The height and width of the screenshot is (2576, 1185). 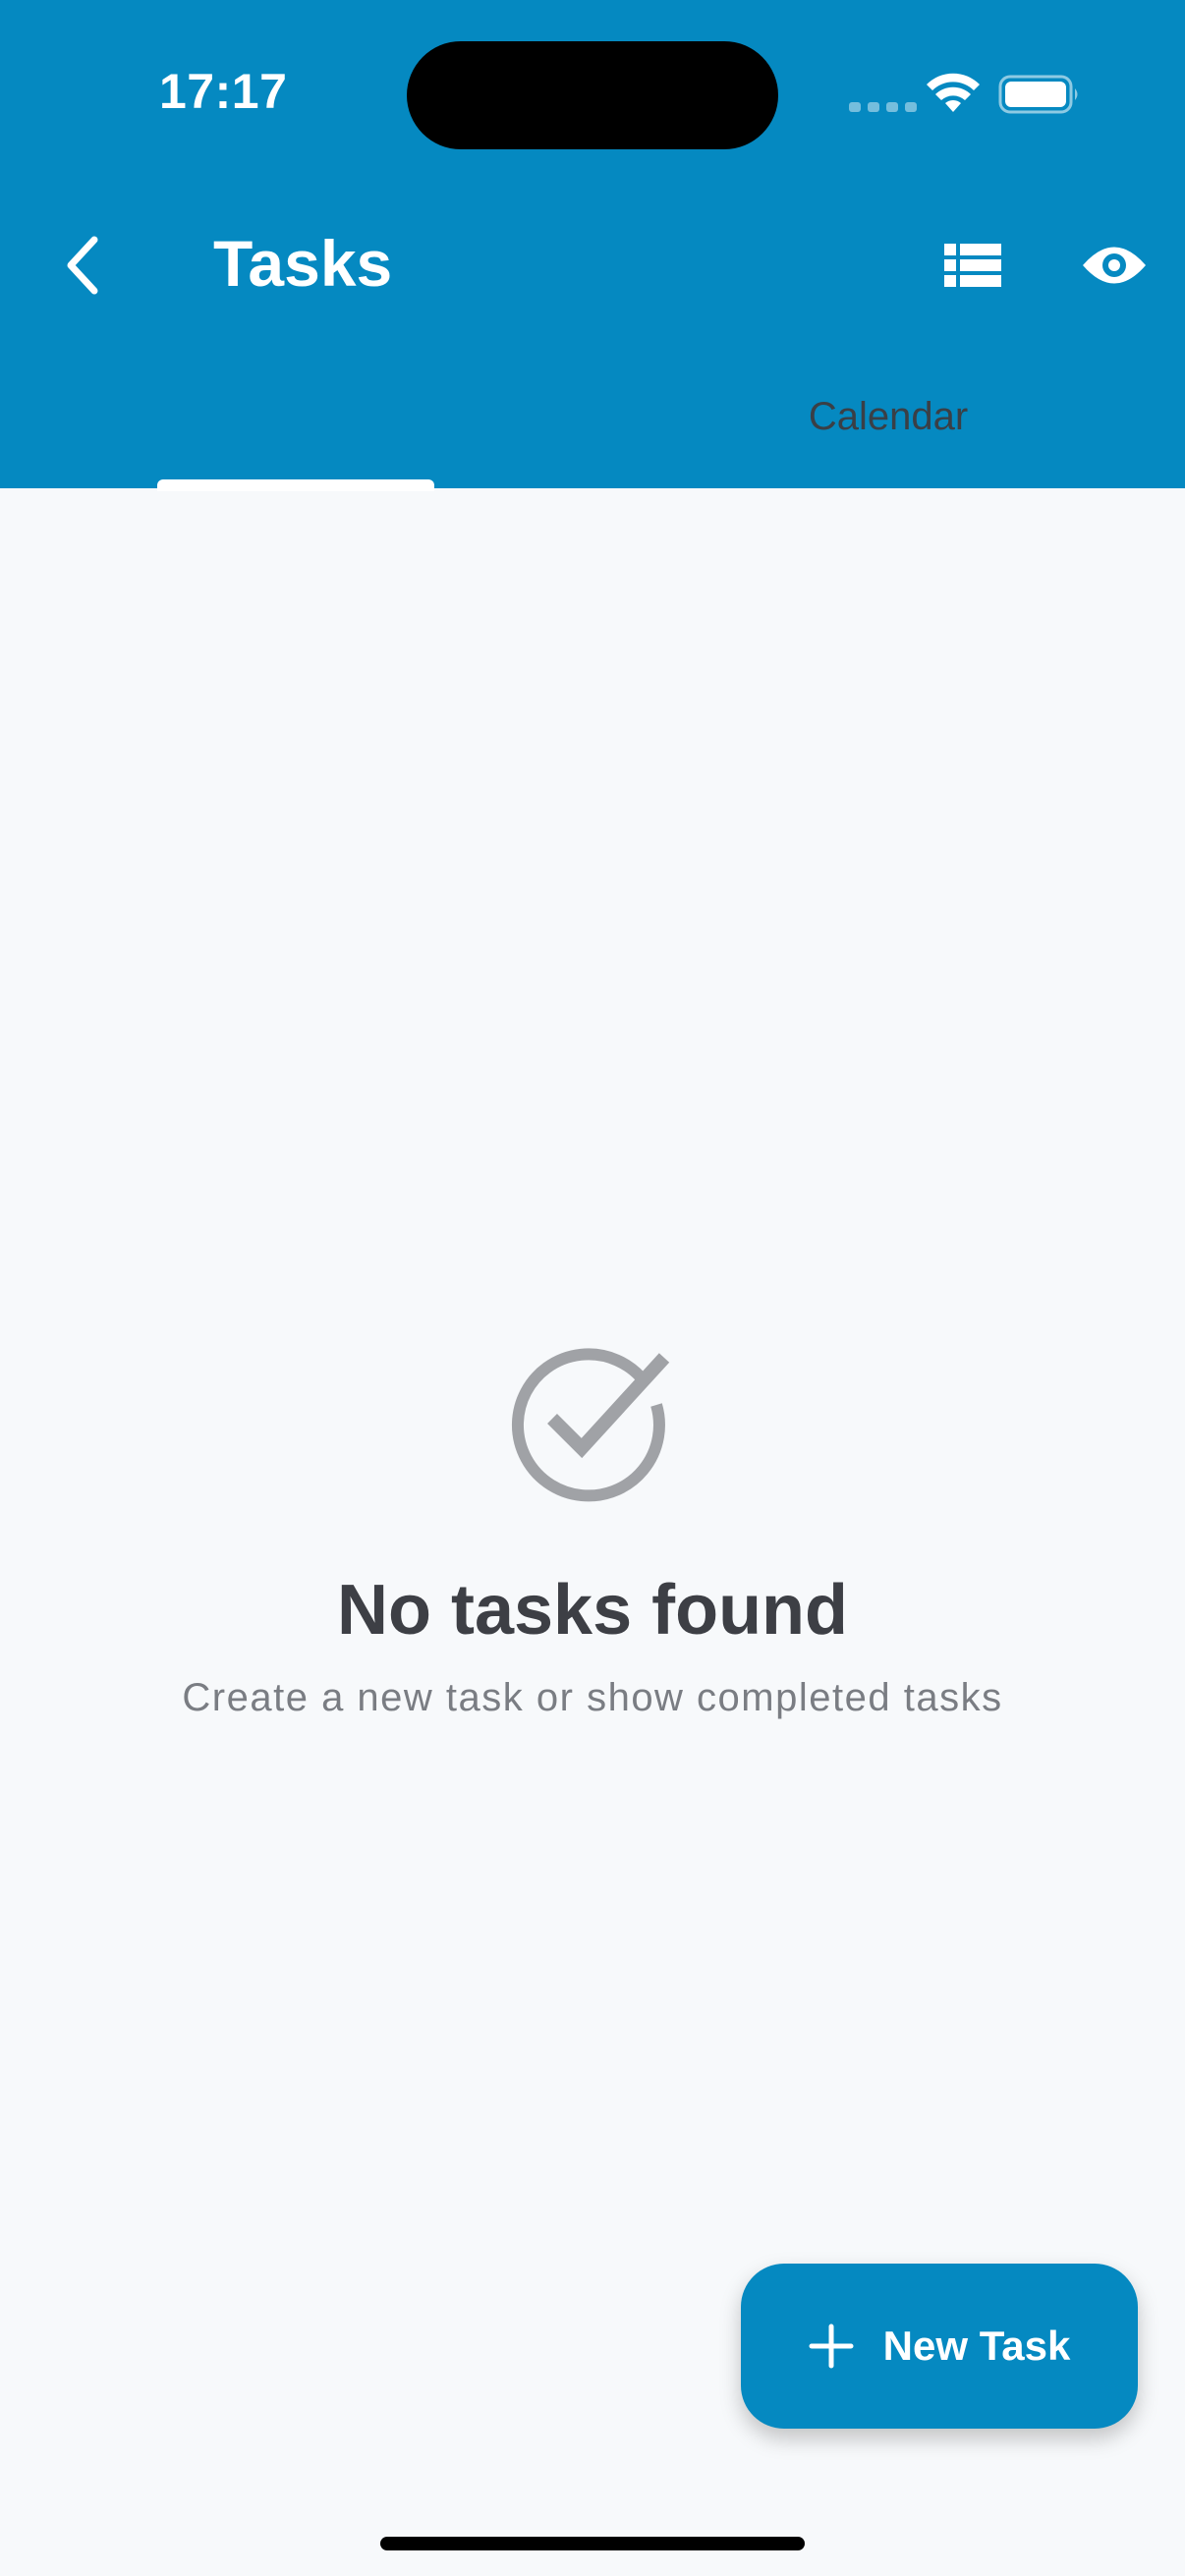 What do you see at coordinates (295, 485) in the screenshot?
I see `selected-tab-indicator` at bounding box center [295, 485].